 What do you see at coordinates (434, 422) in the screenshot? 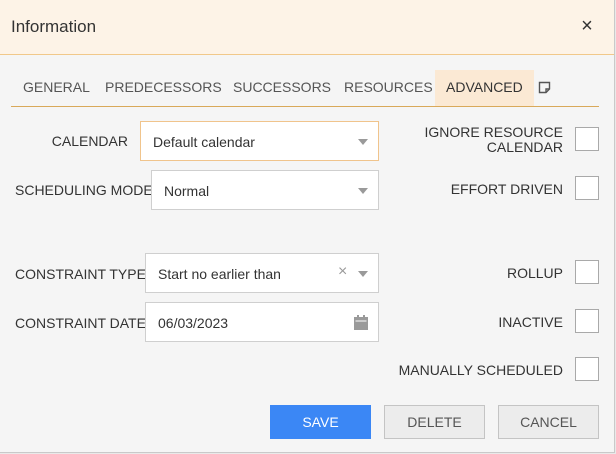
I see `delete-button: DELETE` at bounding box center [434, 422].